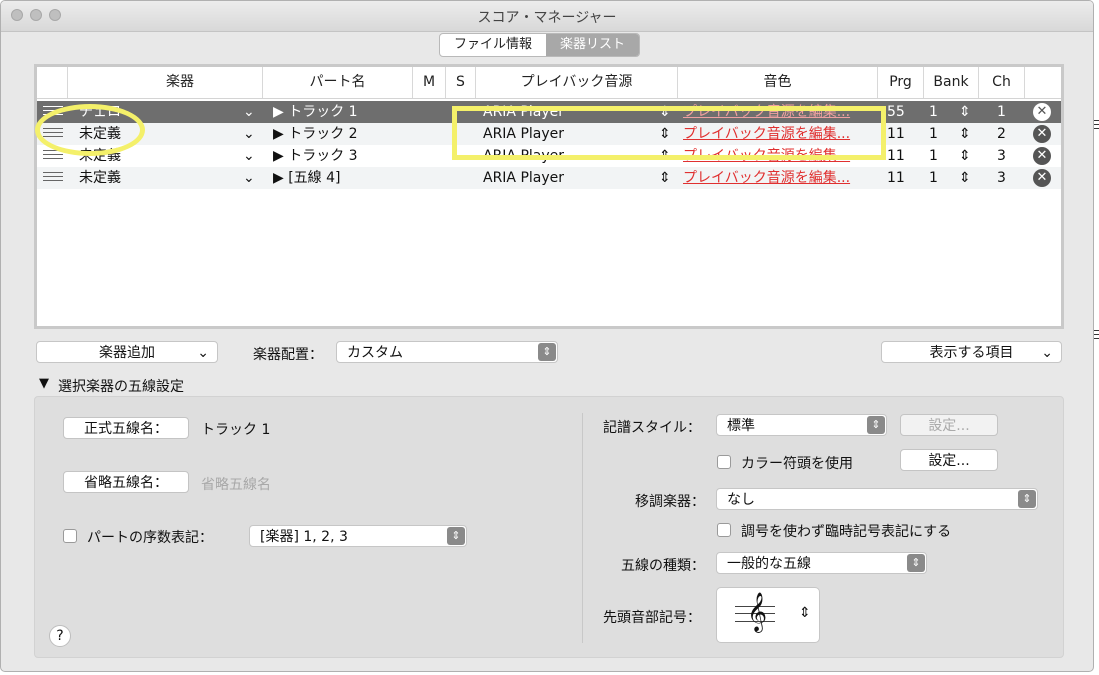 This screenshot has height=675, width=1099. Describe the element at coordinates (797, 464) in the screenshot. I see `color-noteheads-label: カラー符頭を使用` at that location.